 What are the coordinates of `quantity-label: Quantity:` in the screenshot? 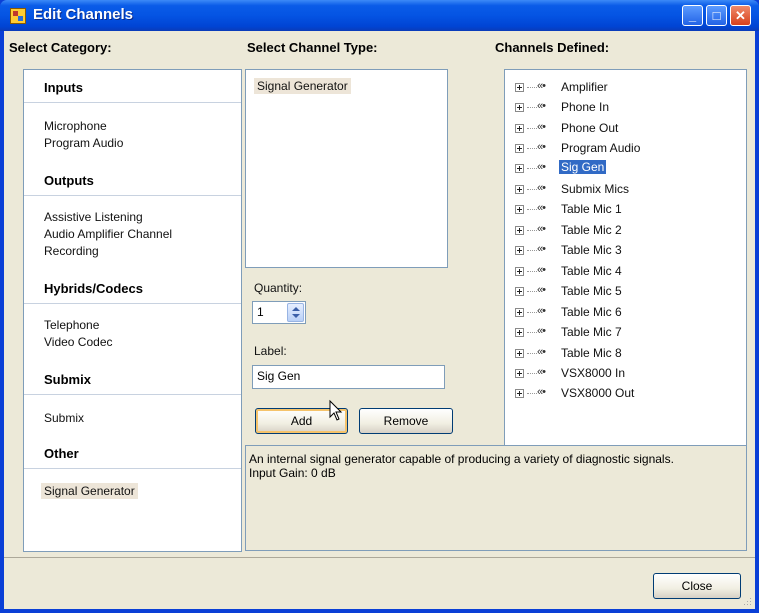 It's located at (278, 288).